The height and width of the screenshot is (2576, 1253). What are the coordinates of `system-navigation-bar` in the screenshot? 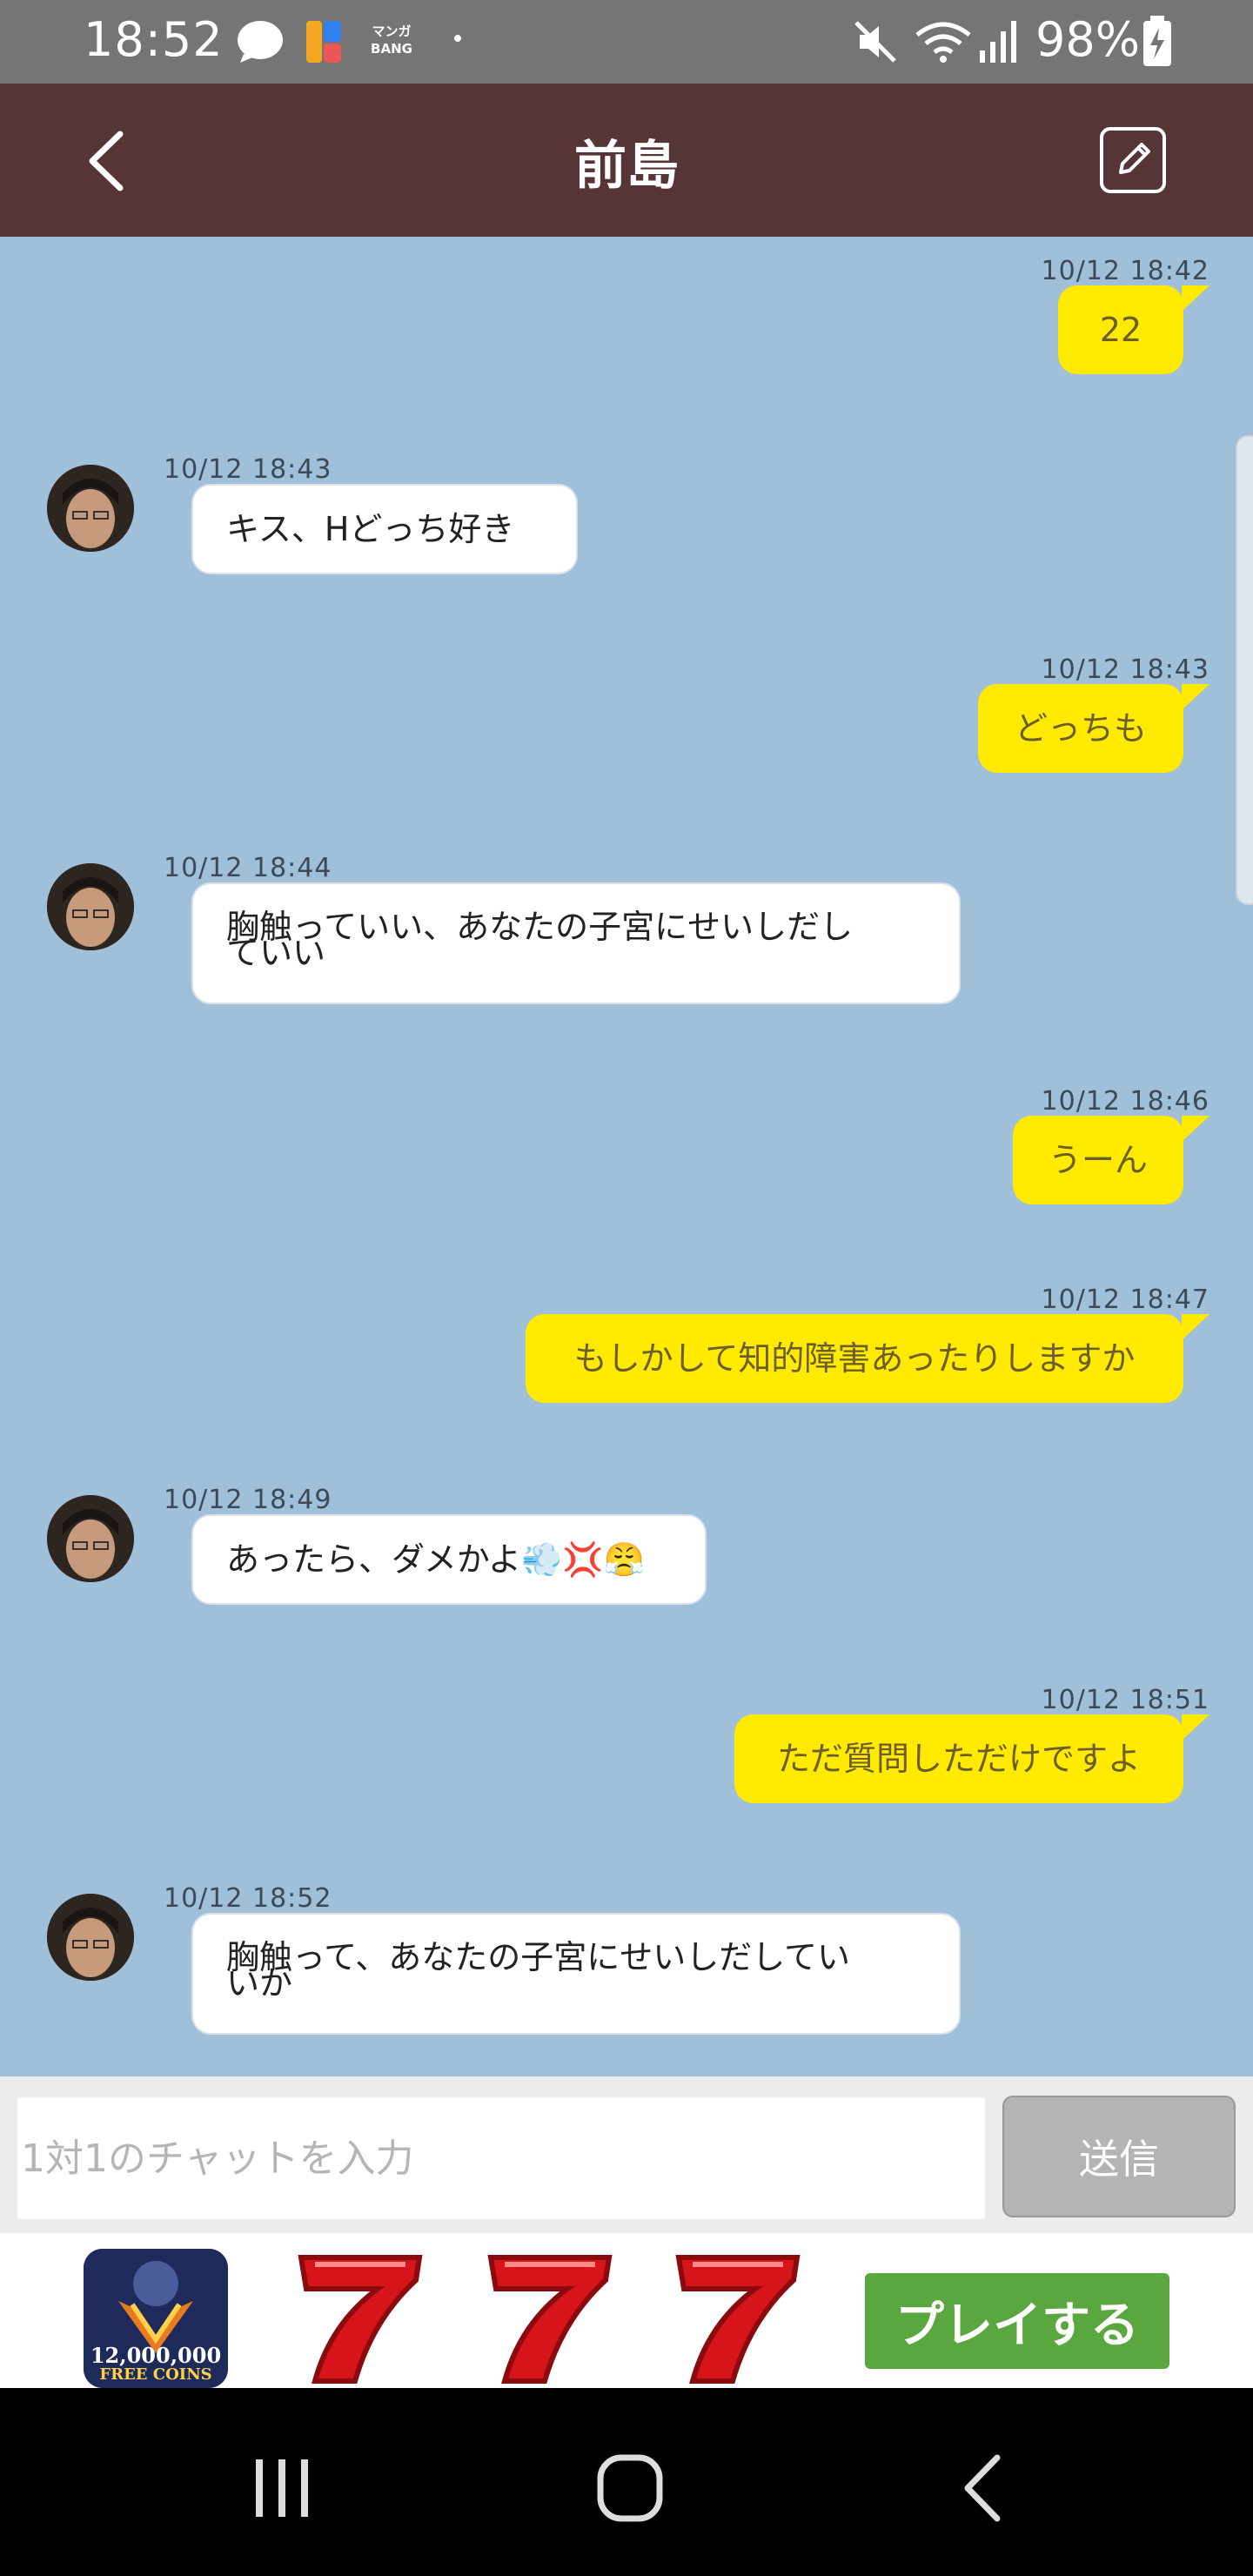 It's located at (626, 2482).